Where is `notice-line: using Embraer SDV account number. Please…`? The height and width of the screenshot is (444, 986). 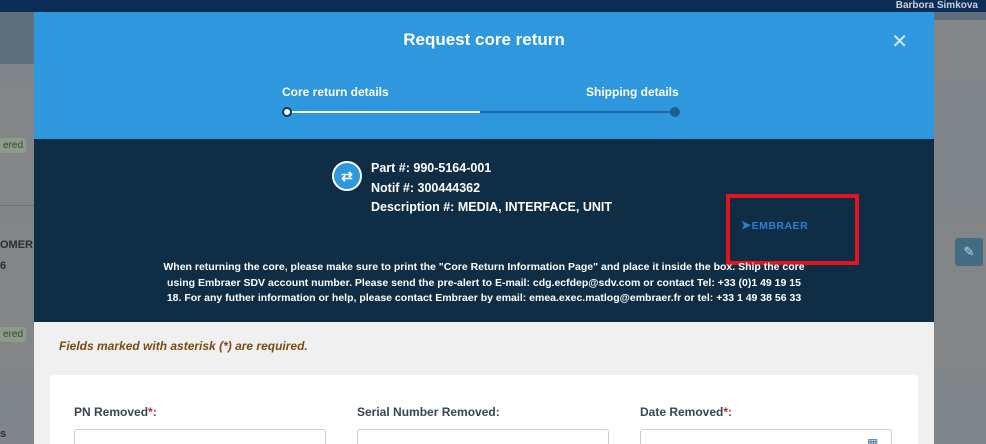 notice-line: using Embraer SDV account number. Please… is located at coordinates (484, 282).